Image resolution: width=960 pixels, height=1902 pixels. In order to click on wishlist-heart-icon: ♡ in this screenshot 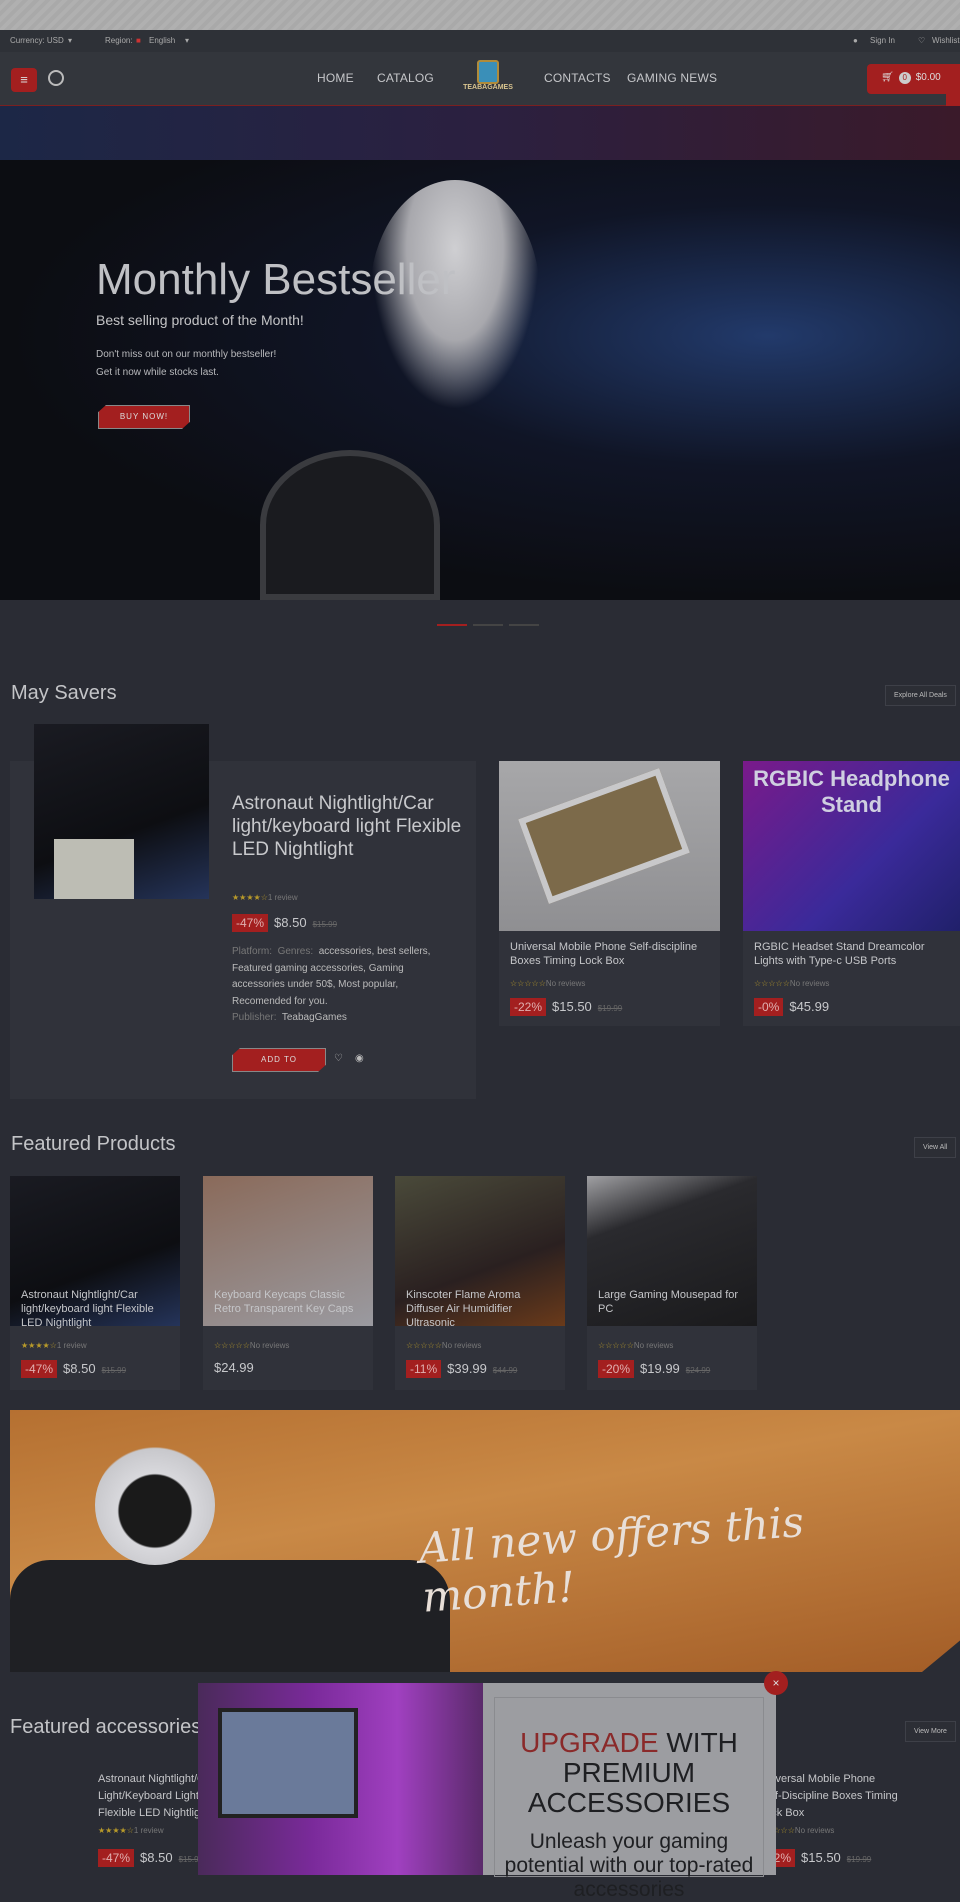, I will do `click(338, 1058)`.